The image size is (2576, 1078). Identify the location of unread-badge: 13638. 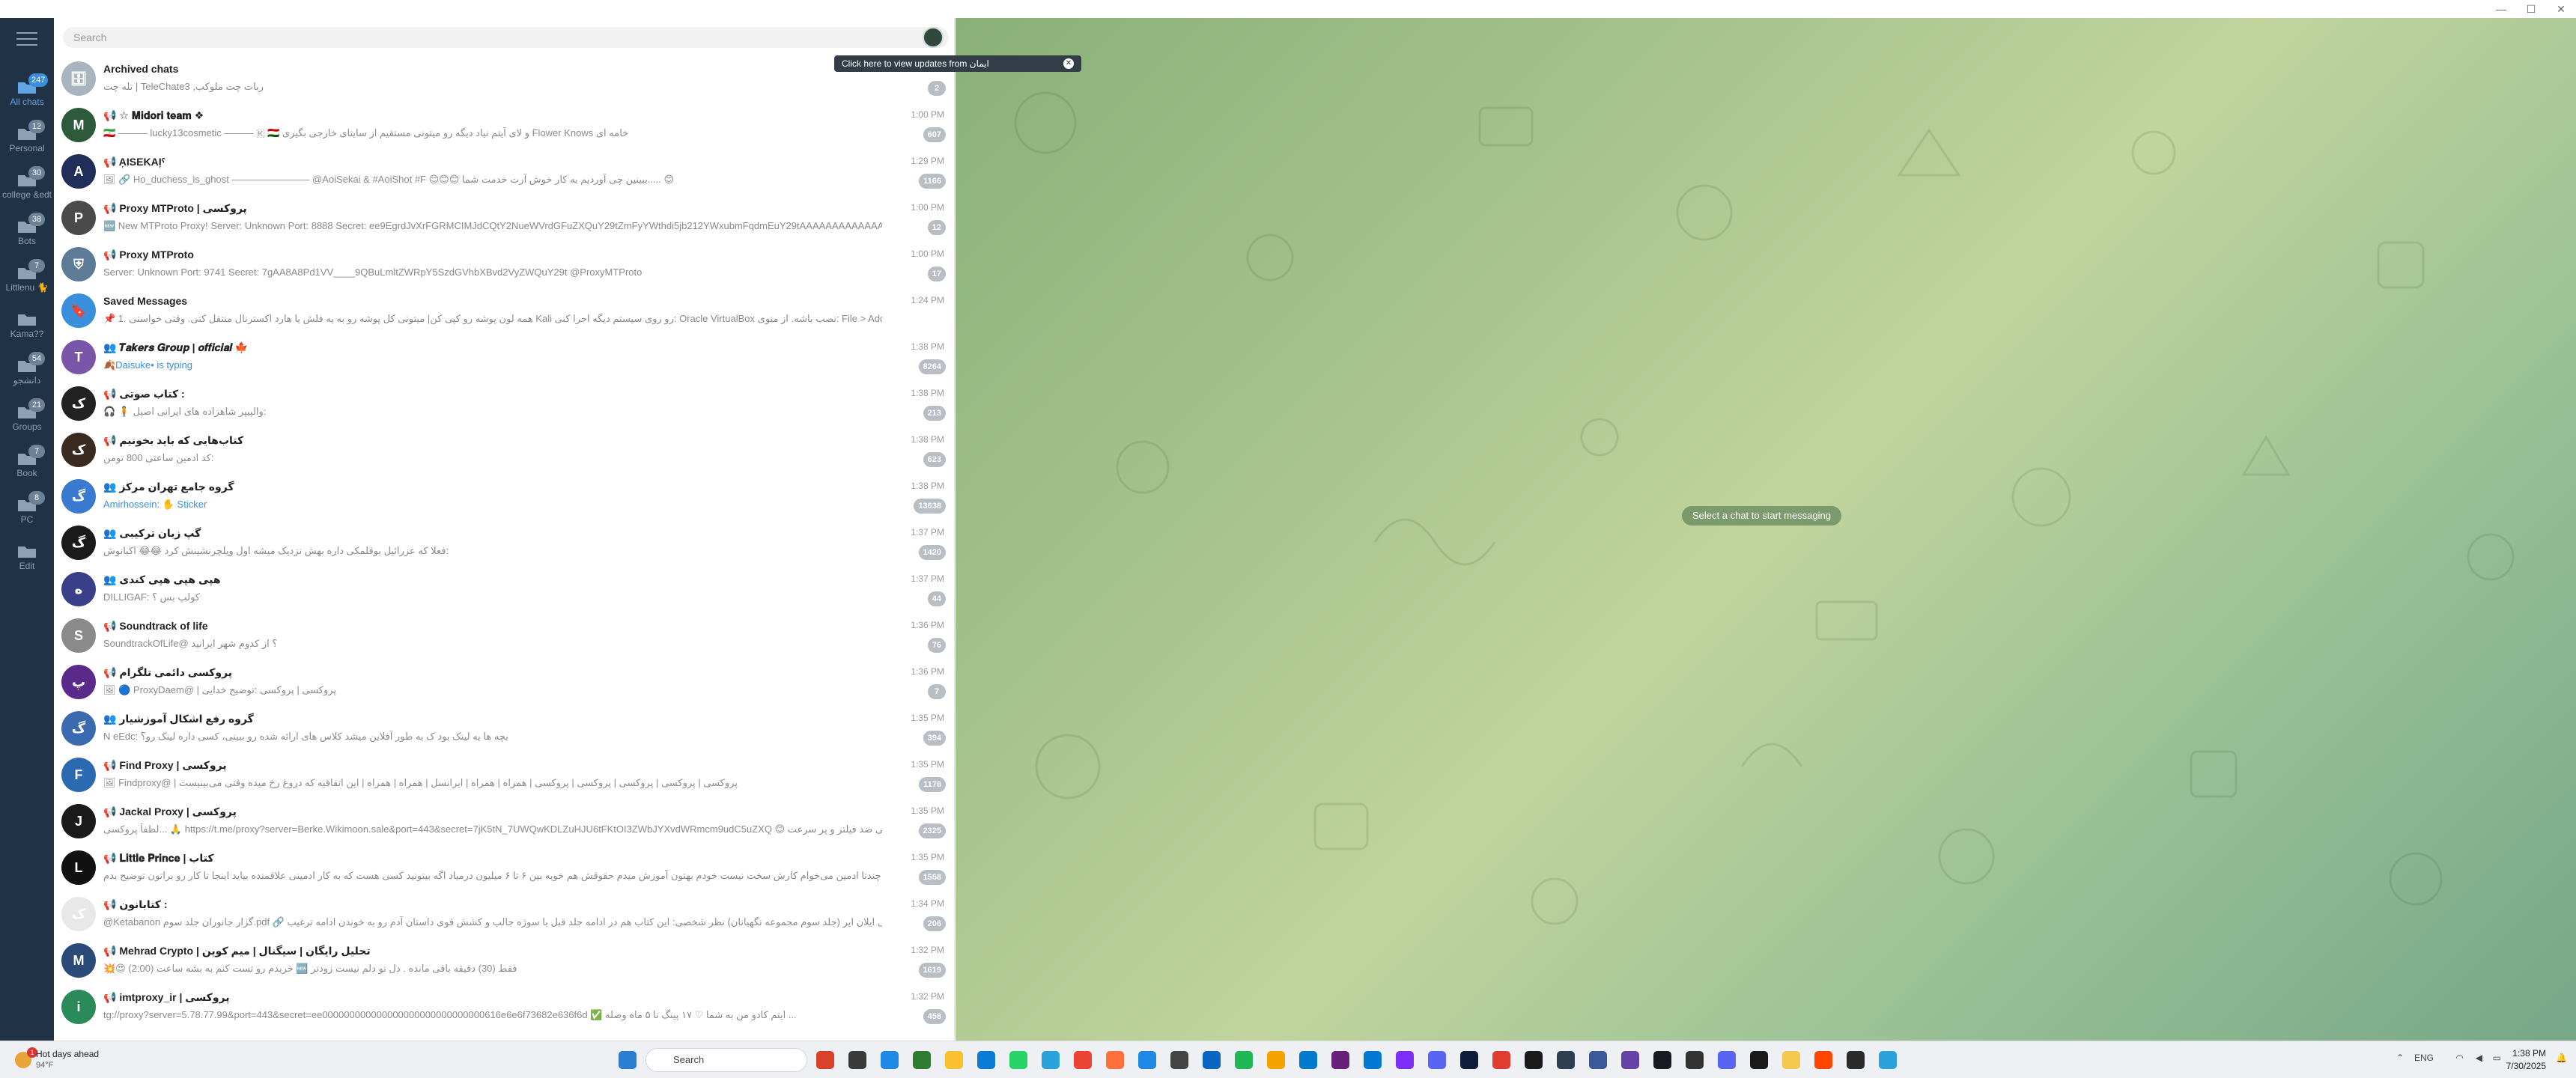
(930, 506).